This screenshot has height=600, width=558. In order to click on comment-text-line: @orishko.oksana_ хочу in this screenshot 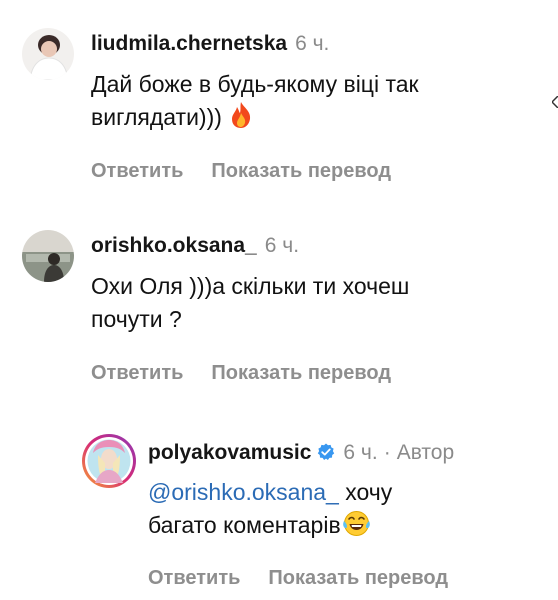, I will do `click(270, 492)`.